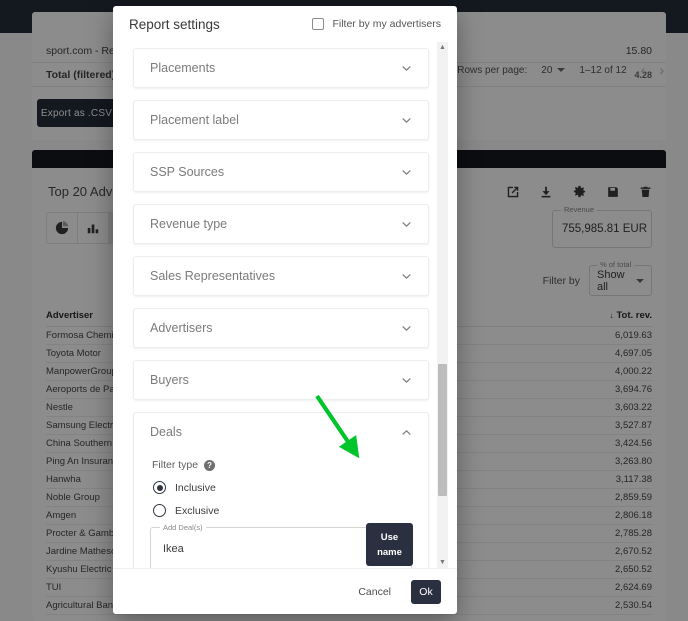 This screenshot has width=688, height=621. What do you see at coordinates (174, 24) in the screenshot?
I see `dialog-title: Report settings` at bounding box center [174, 24].